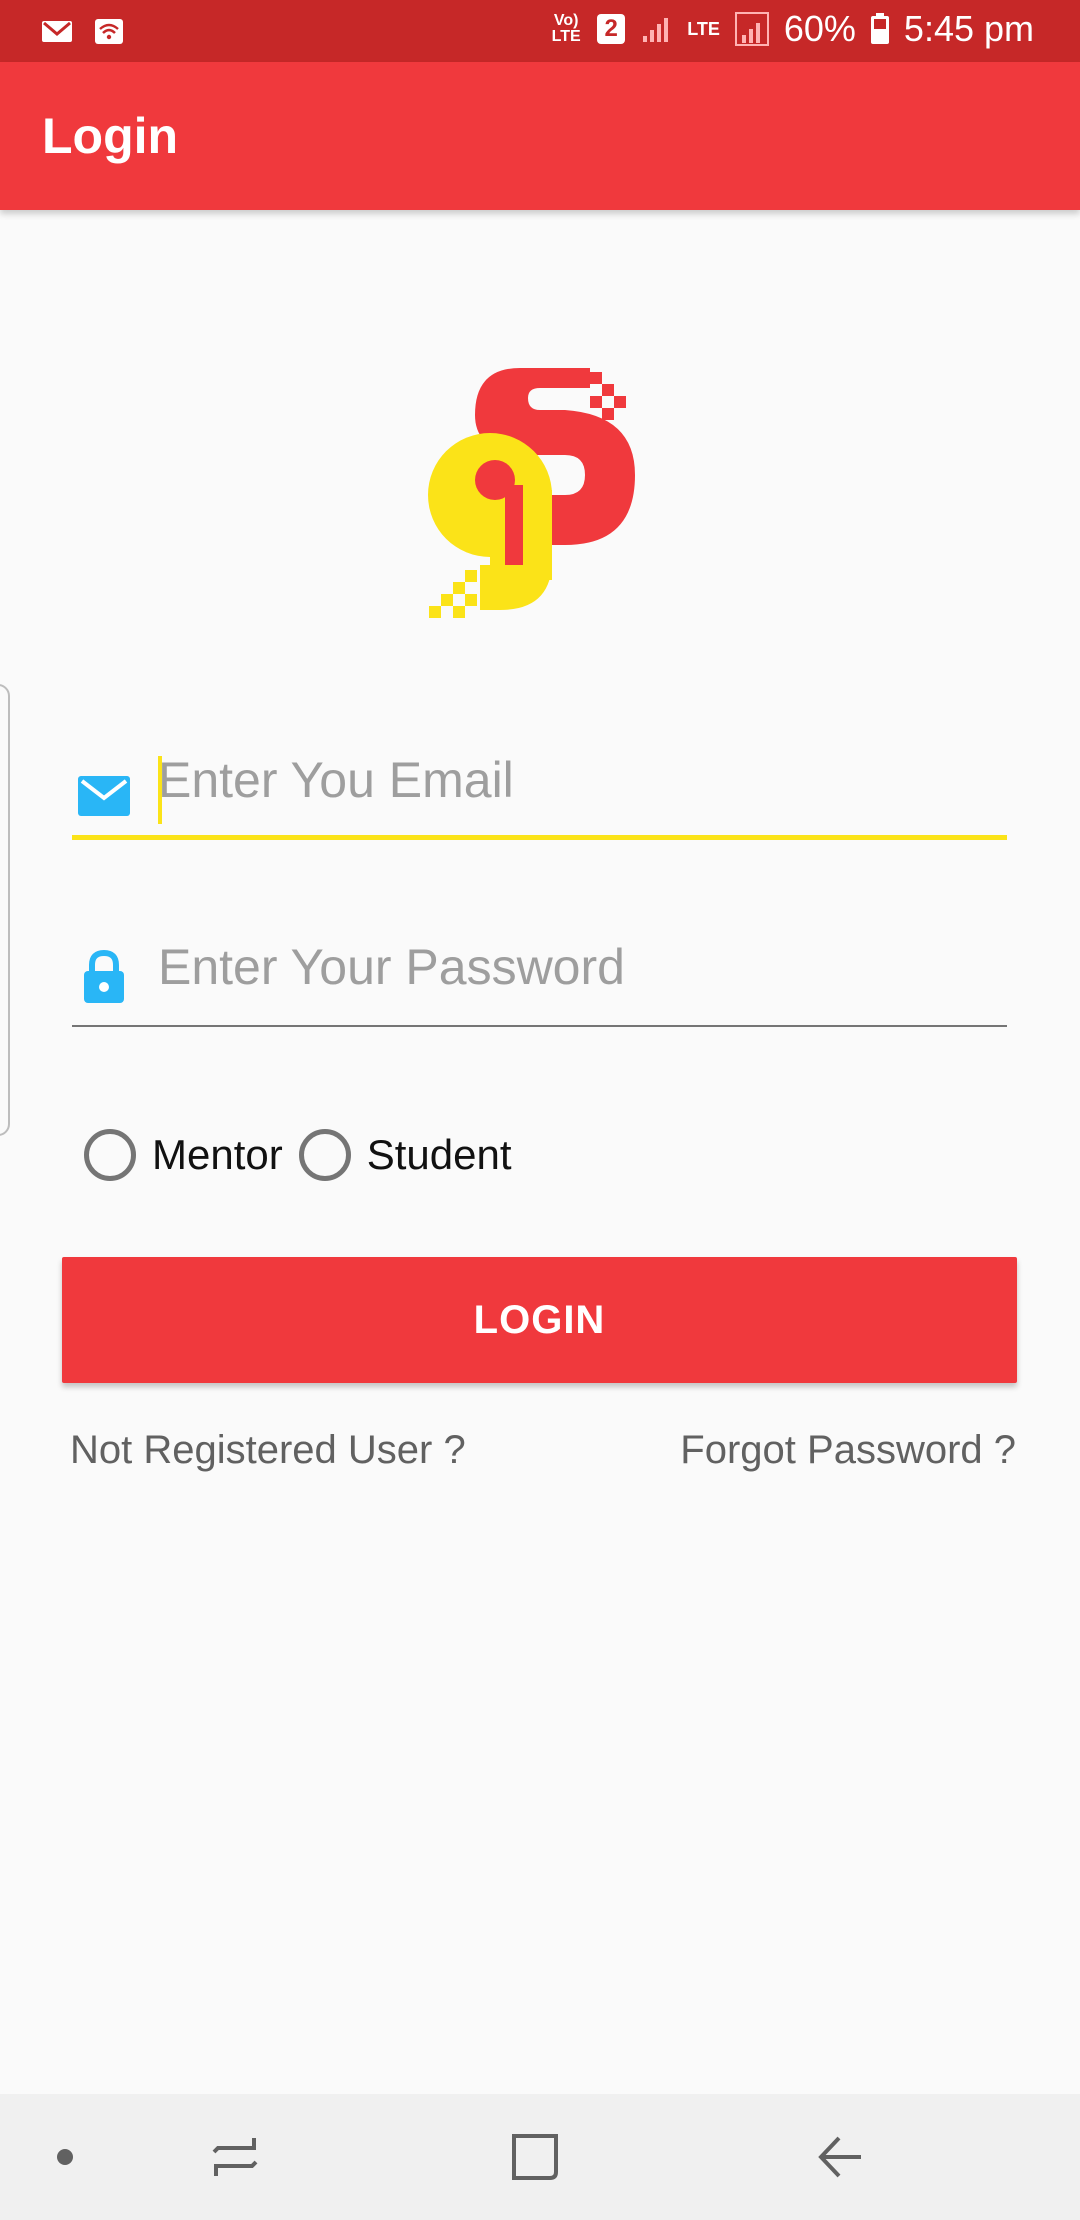  I want to click on page-title: Login, so click(110, 136).